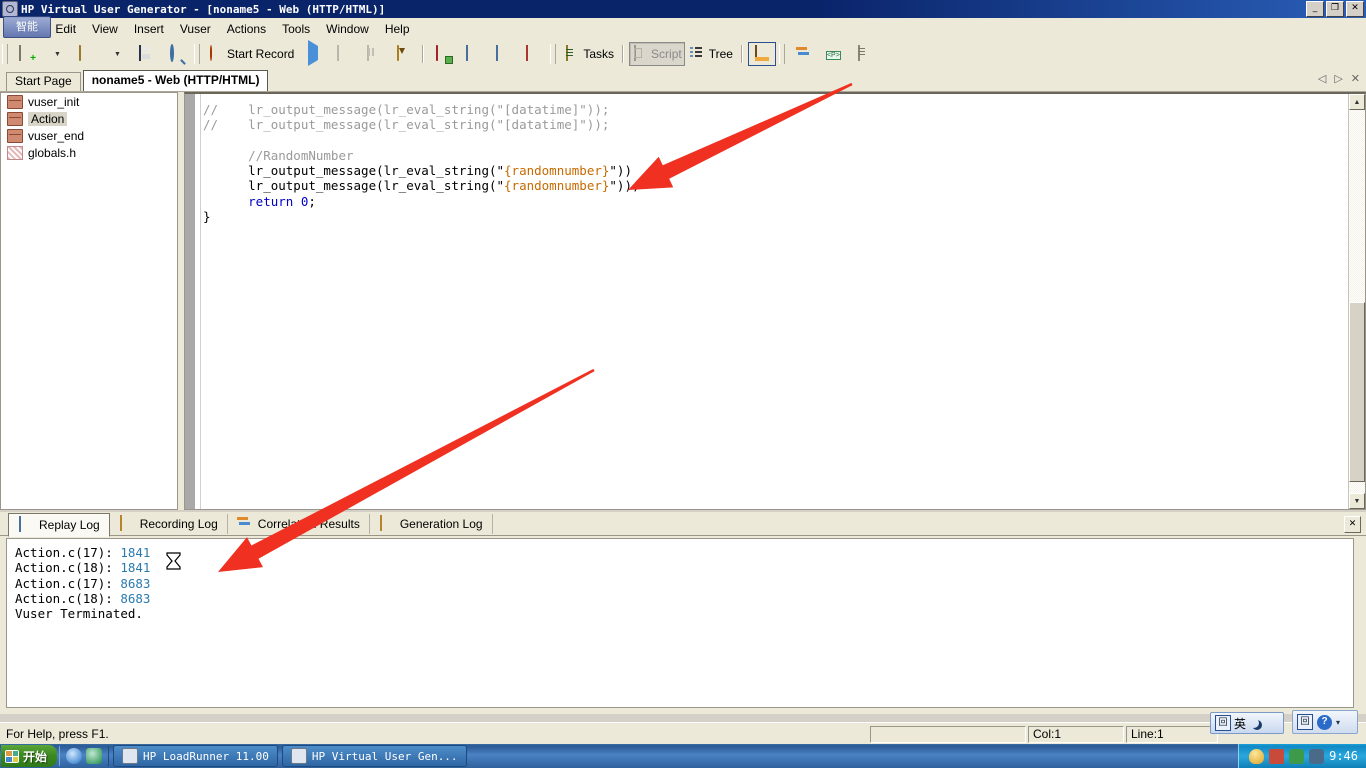 This screenshot has width=1366, height=768. What do you see at coordinates (666, 54) in the screenshot?
I see `script-label: Script` at bounding box center [666, 54].